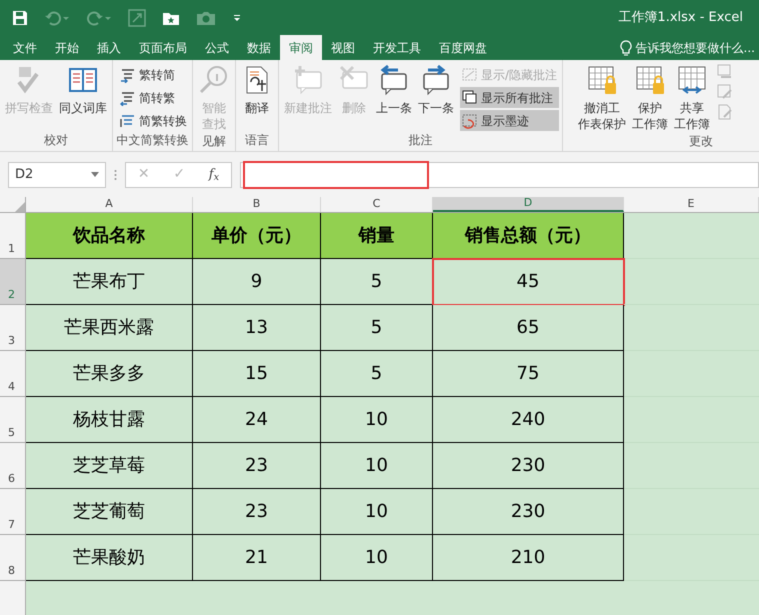 The width and height of the screenshot is (759, 615). Describe the element at coordinates (109, 512) in the screenshot. I see `table-cell: 芝芝葡萄` at that location.